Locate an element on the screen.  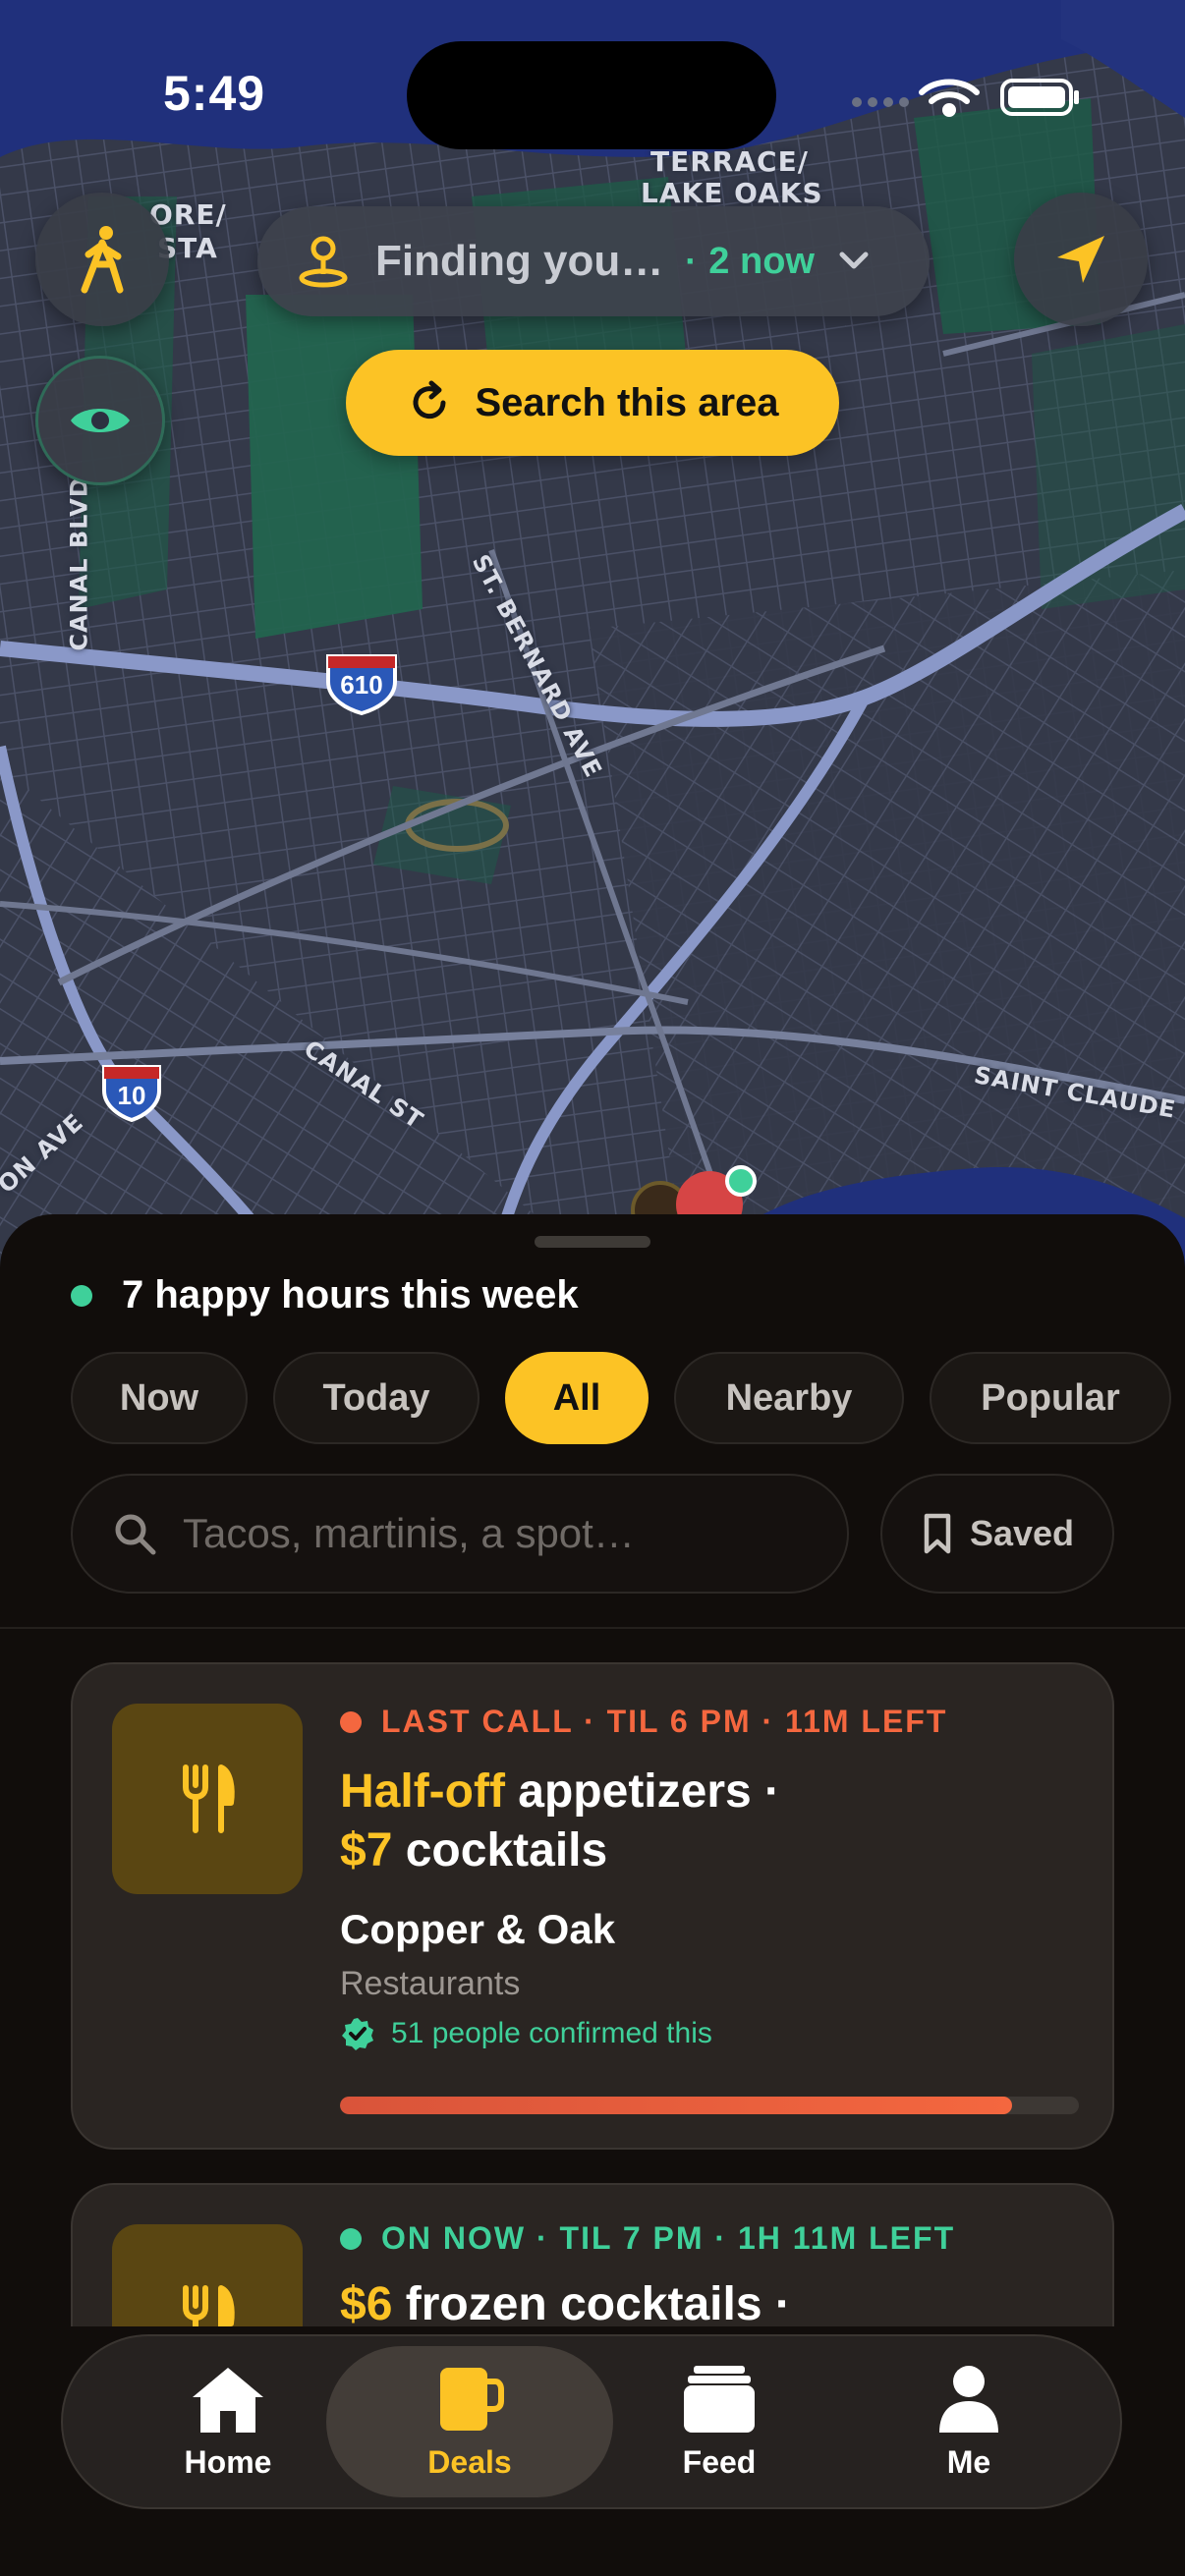
confirmation-row: 51 people confirmed this is located at coordinates (526, 2033).